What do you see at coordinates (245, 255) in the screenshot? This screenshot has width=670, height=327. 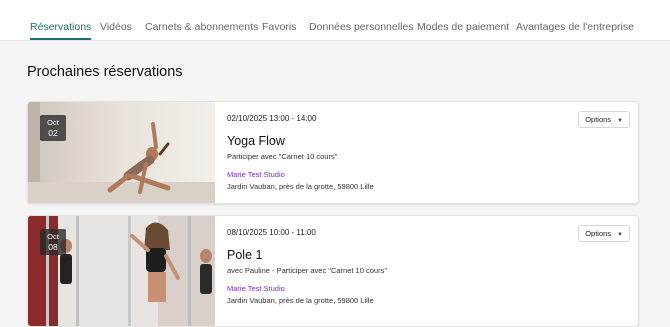 I see `class-name: Pole 1` at bounding box center [245, 255].